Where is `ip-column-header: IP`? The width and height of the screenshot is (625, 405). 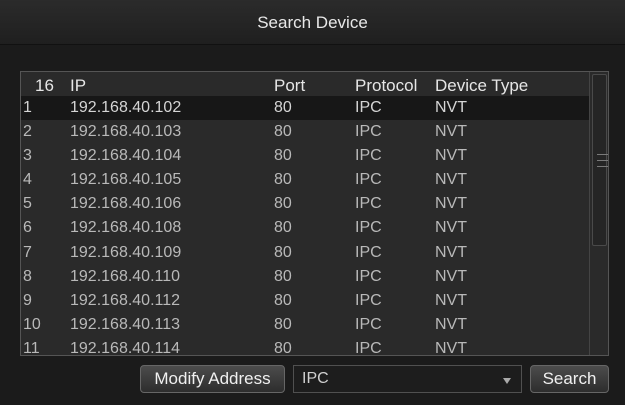
ip-column-header: IP is located at coordinates (78, 85).